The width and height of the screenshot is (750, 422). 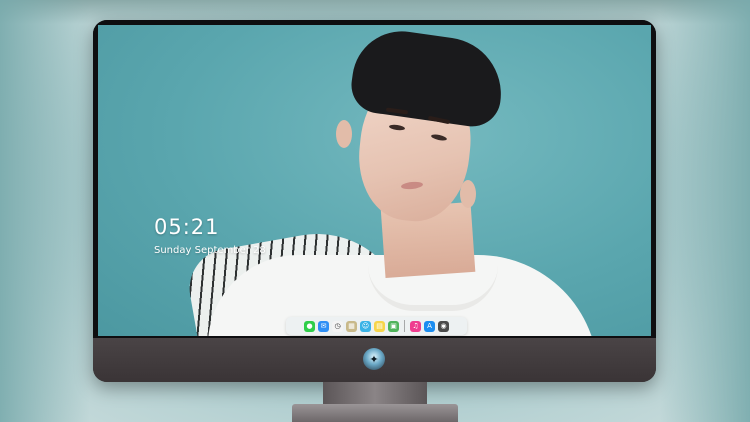 What do you see at coordinates (375, 413) in the screenshot?
I see `monitor-stand-base` at bounding box center [375, 413].